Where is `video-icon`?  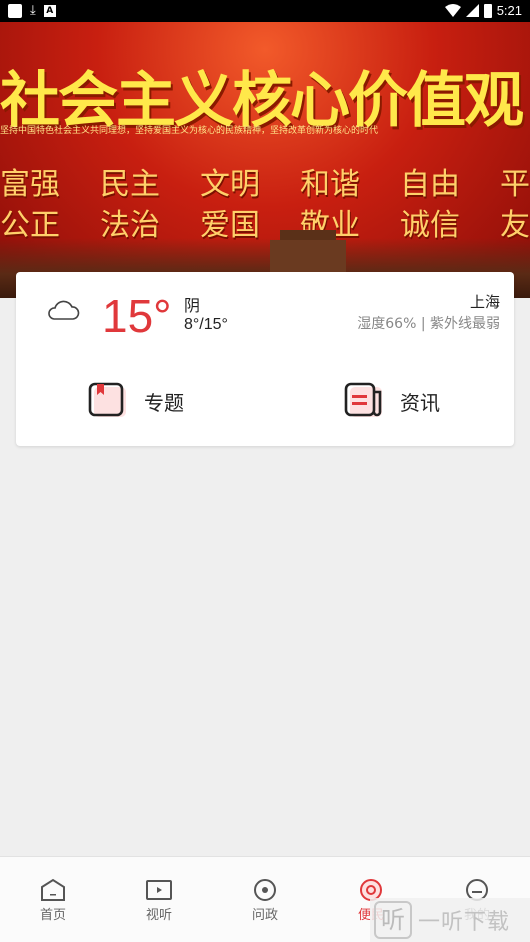 video-icon is located at coordinates (159, 890).